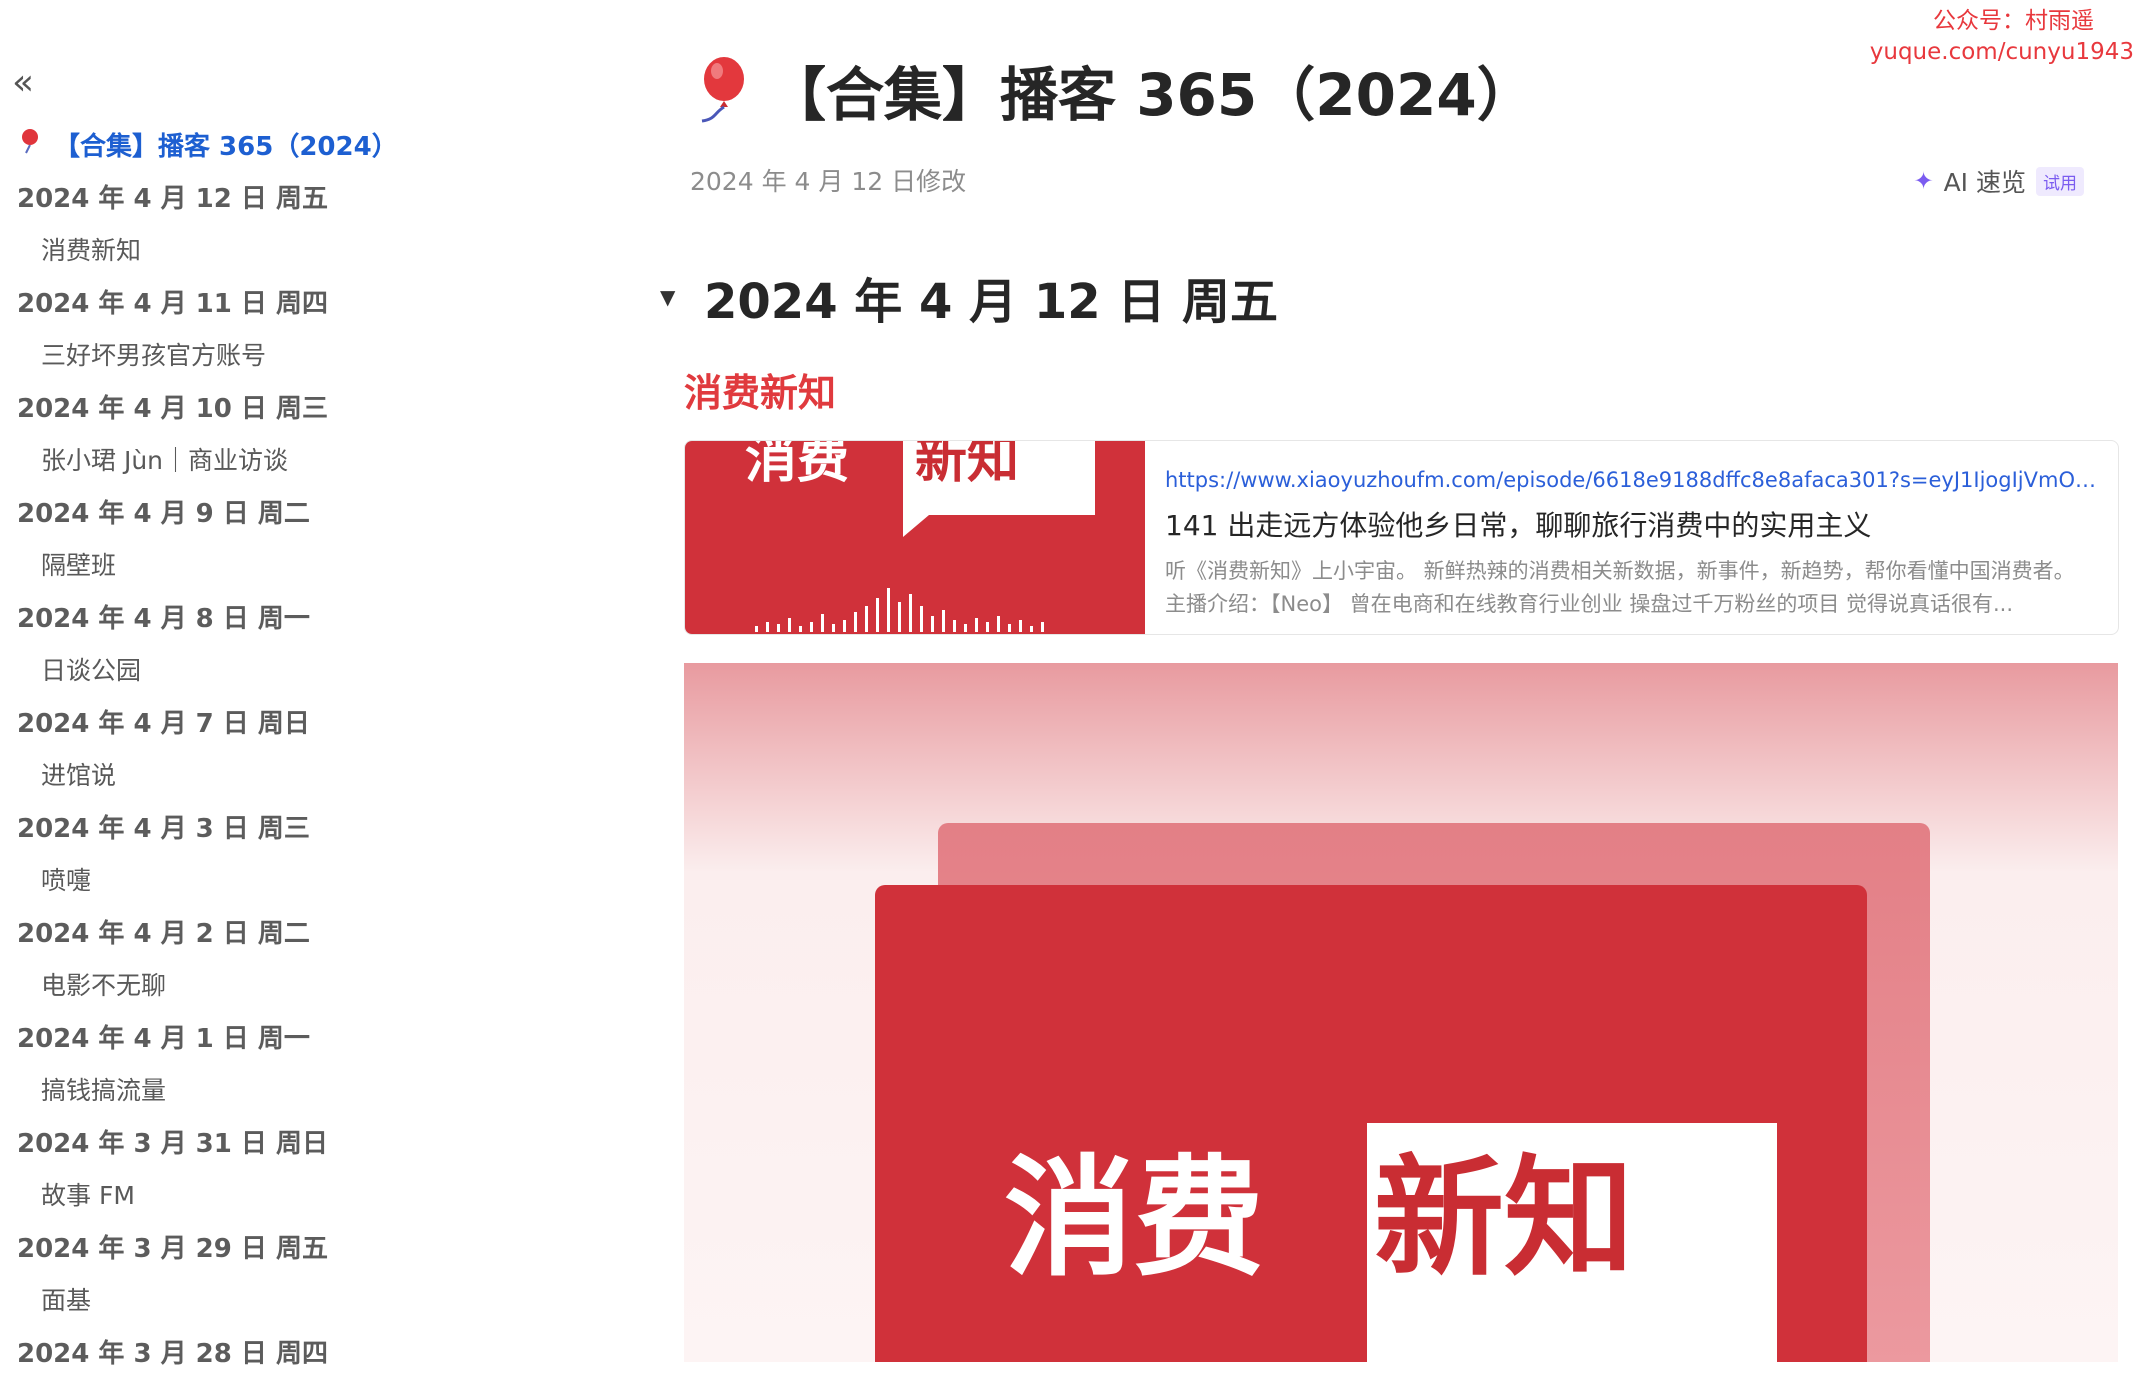 The image size is (2140, 1378). I want to click on toc-item-date: 2024 年 4 月 12 日 周五, so click(300, 196).